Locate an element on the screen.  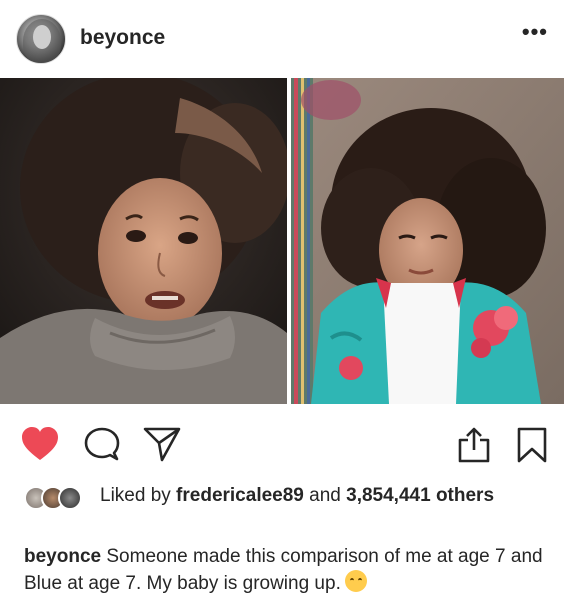
post-header: beyonce ••• is located at coordinates (282, 39).